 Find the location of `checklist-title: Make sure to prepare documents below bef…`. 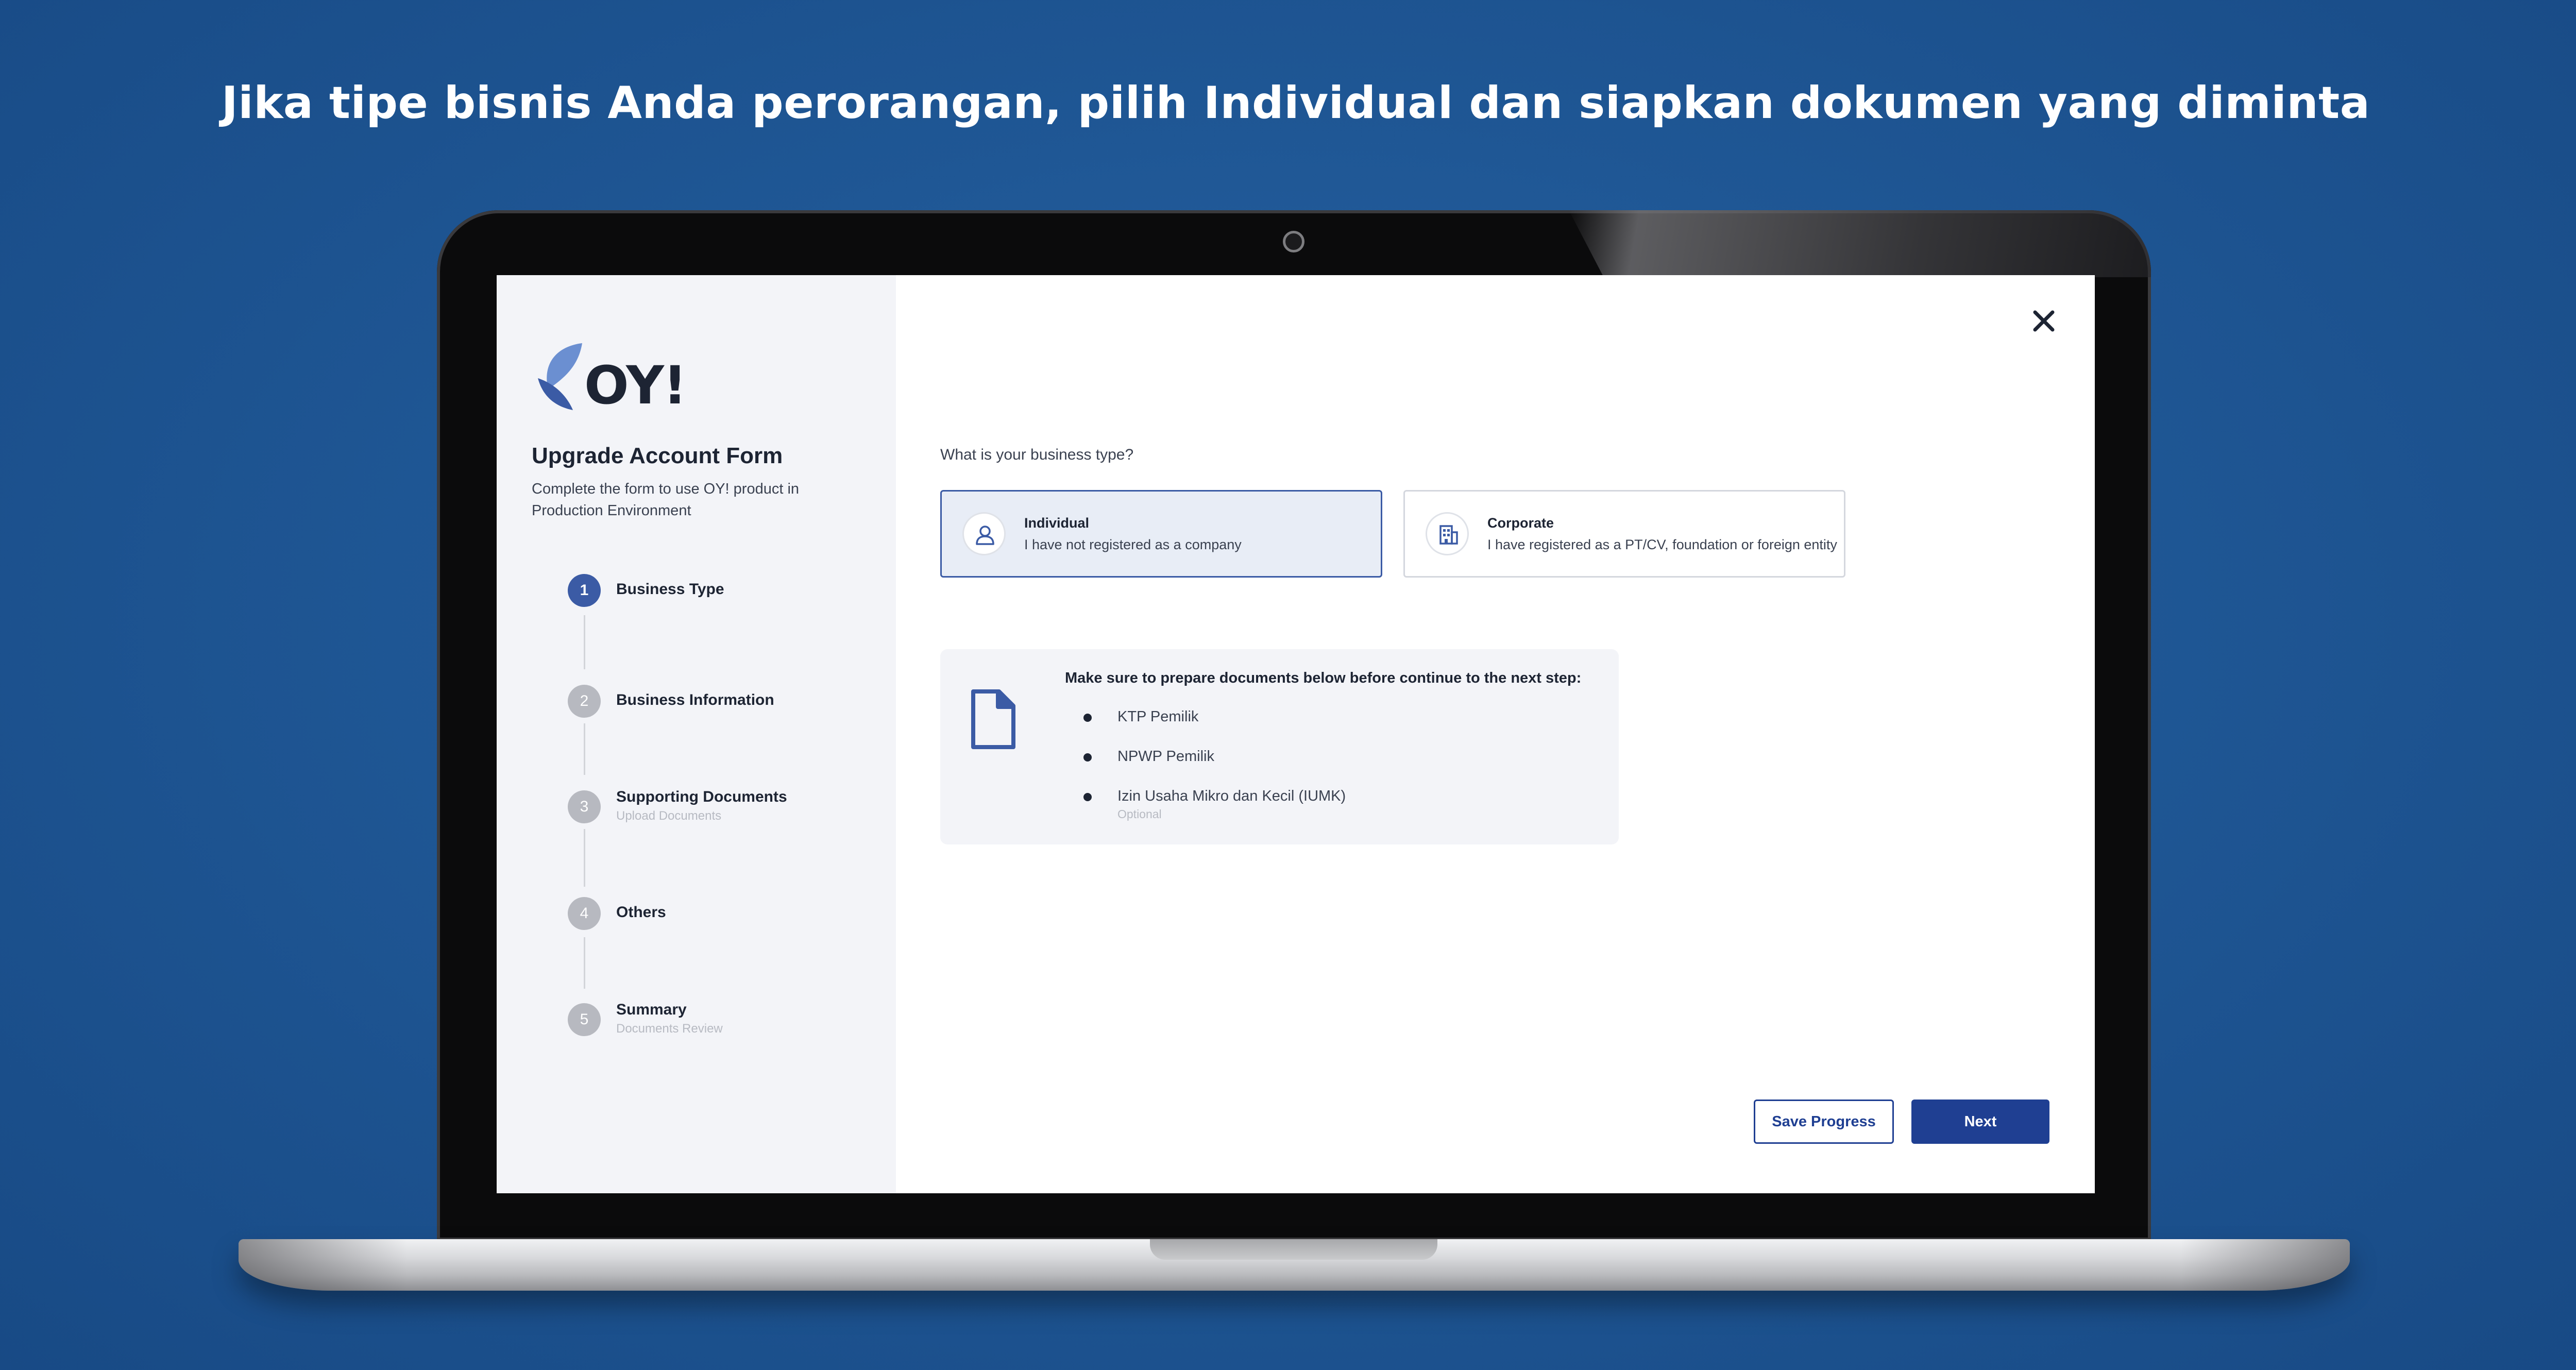

checklist-title: Make sure to prepare documents below bef… is located at coordinates (1323, 678).